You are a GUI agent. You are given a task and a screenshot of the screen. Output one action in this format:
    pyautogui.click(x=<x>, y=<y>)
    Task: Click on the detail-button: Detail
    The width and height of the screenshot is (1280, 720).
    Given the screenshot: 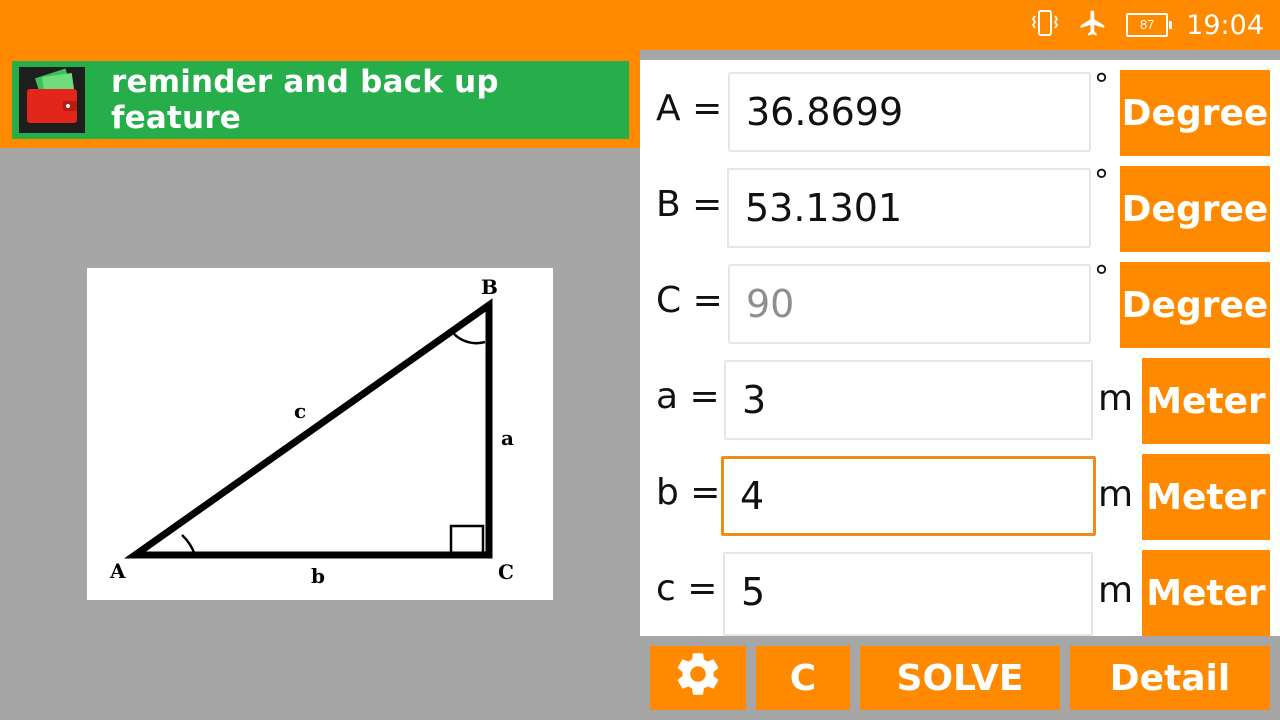 What is the action you would take?
    pyautogui.click(x=1170, y=678)
    